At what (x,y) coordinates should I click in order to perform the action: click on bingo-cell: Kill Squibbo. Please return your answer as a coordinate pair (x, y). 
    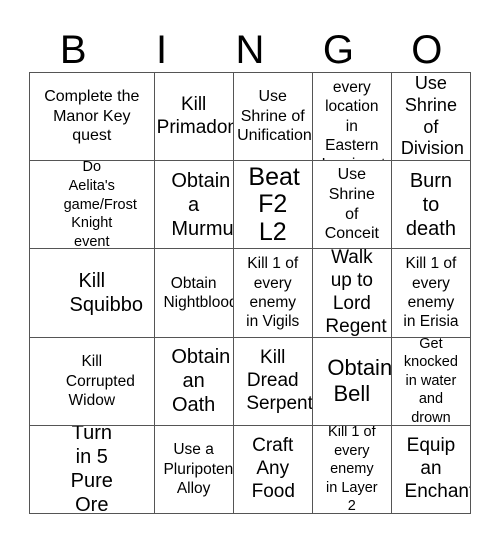
    Looking at the image, I should click on (92, 293).